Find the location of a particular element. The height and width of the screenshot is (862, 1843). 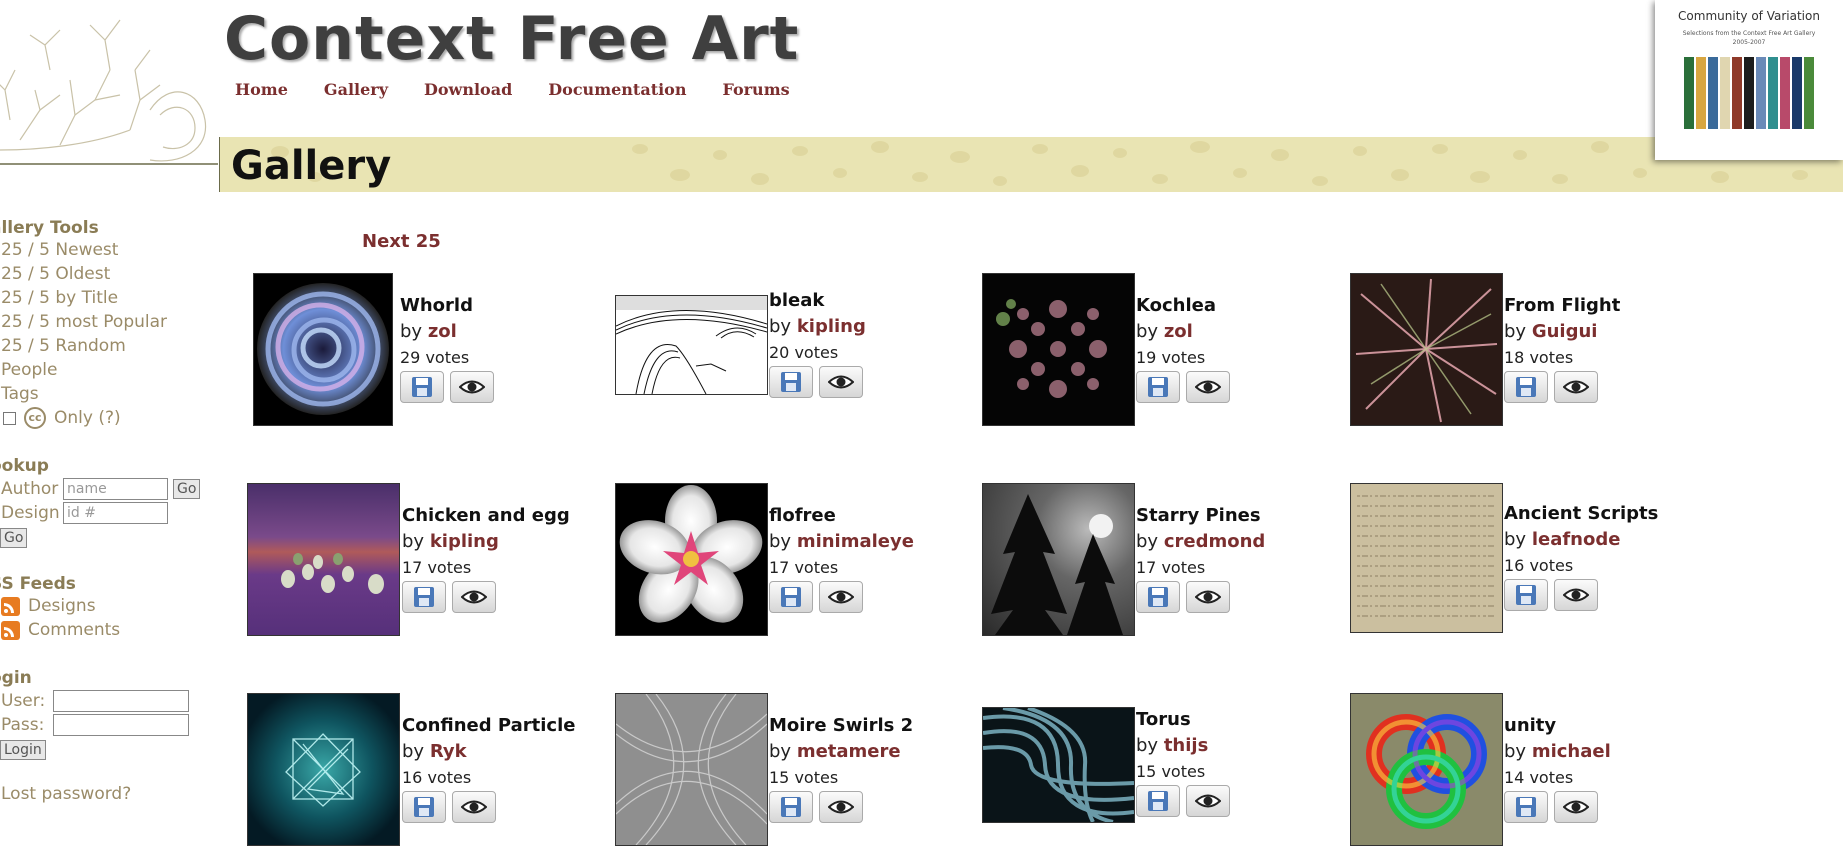

design-title: Starry Pines is located at coordinates (1200, 515).